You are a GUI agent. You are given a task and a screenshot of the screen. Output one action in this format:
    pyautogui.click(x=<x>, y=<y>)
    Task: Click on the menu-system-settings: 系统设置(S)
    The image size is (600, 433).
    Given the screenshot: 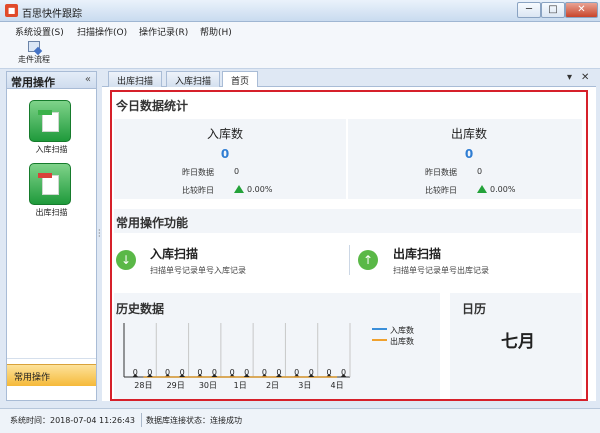 What is the action you would take?
    pyautogui.click(x=39, y=31)
    